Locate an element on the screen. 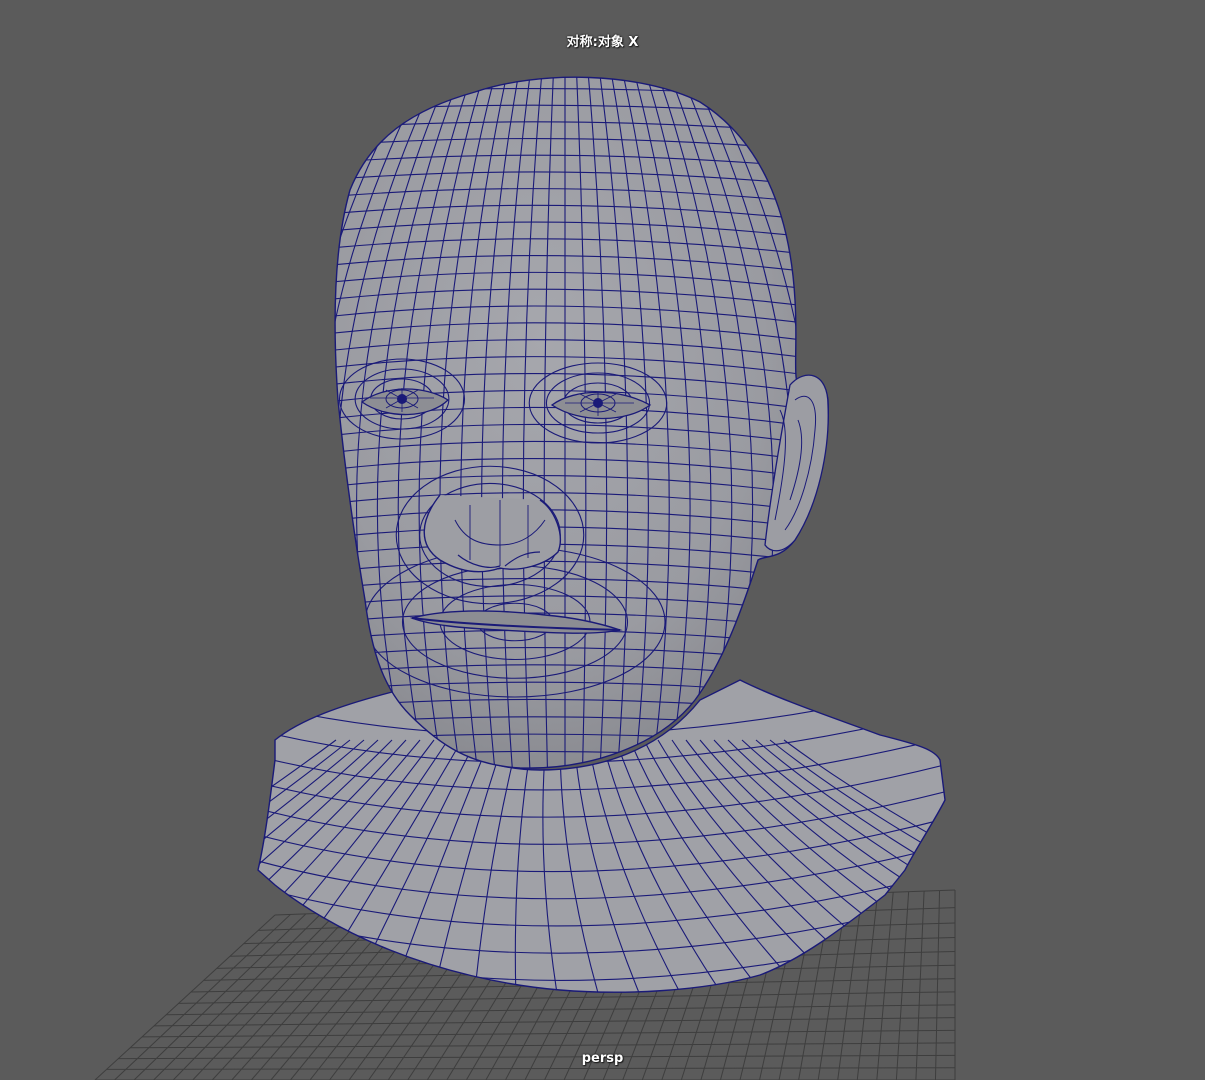 This screenshot has height=1080, width=1205. camera-name-label: persp is located at coordinates (602, 1058).